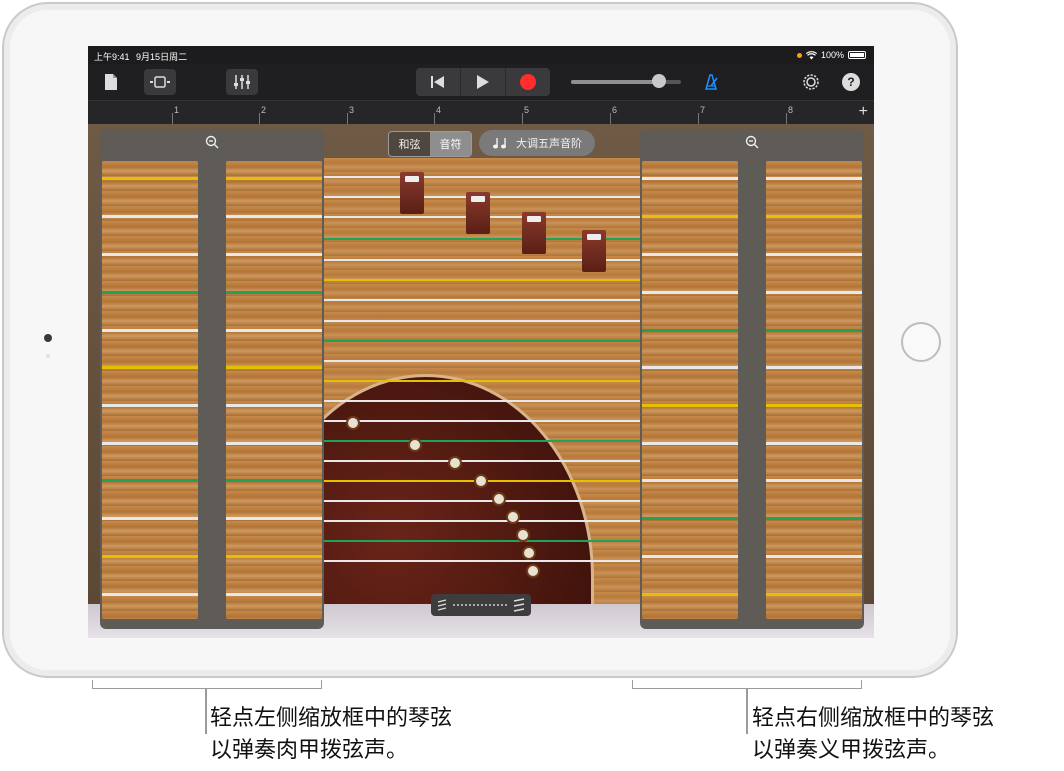  I want to click on mixer-button, so click(242, 82).